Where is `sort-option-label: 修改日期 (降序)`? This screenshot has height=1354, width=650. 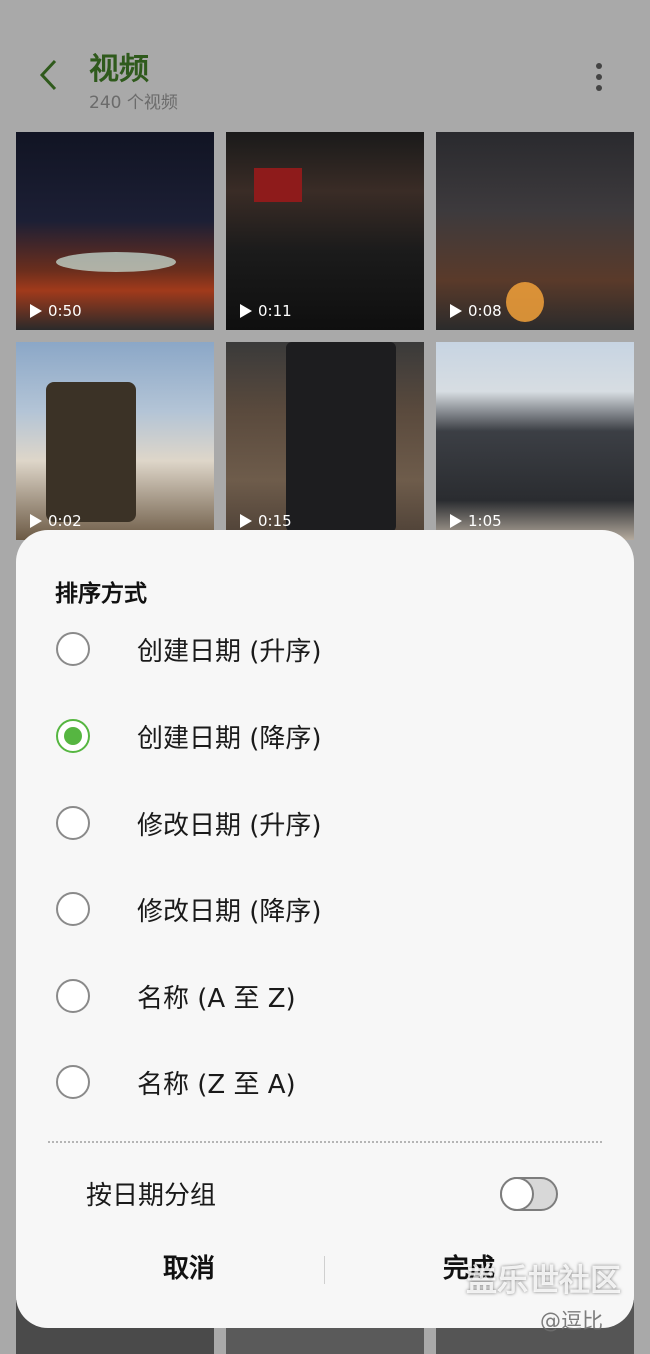 sort-option-label: 修改日期 (降序) is located at coordinates (229, 912).